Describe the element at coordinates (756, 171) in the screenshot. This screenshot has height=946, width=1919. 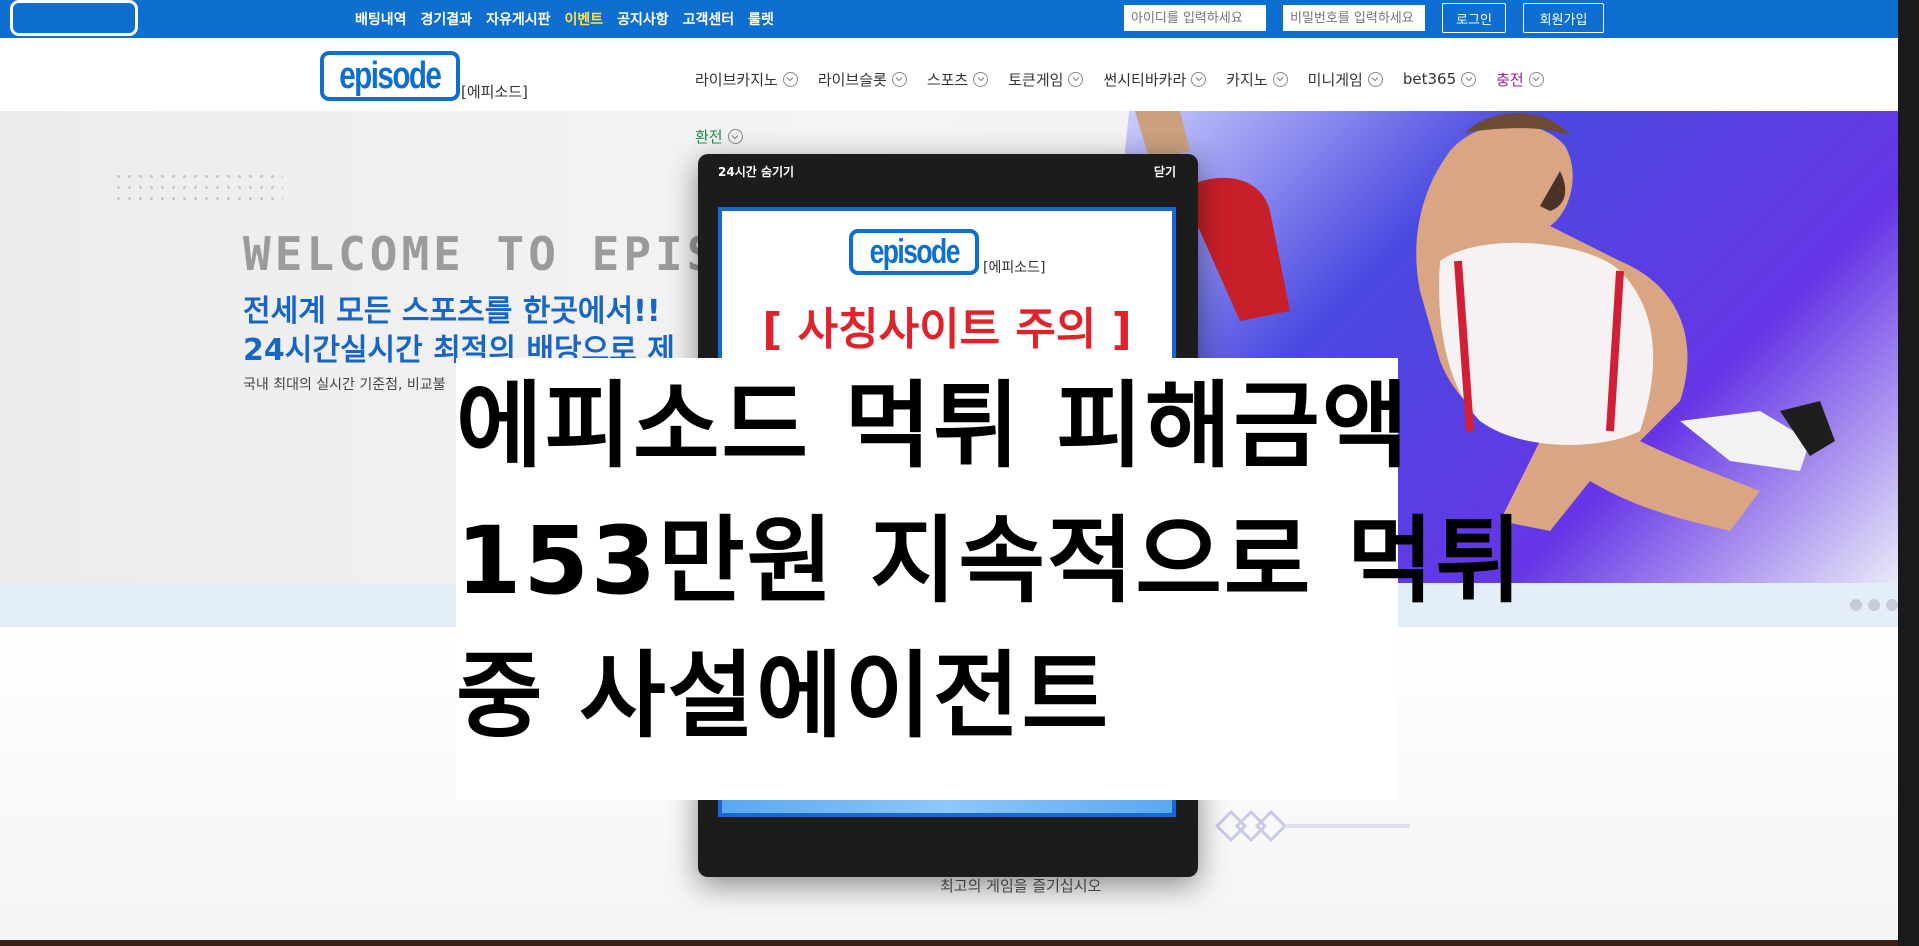
I see `hide-24h-button: 24시간 숨기기` at that location.